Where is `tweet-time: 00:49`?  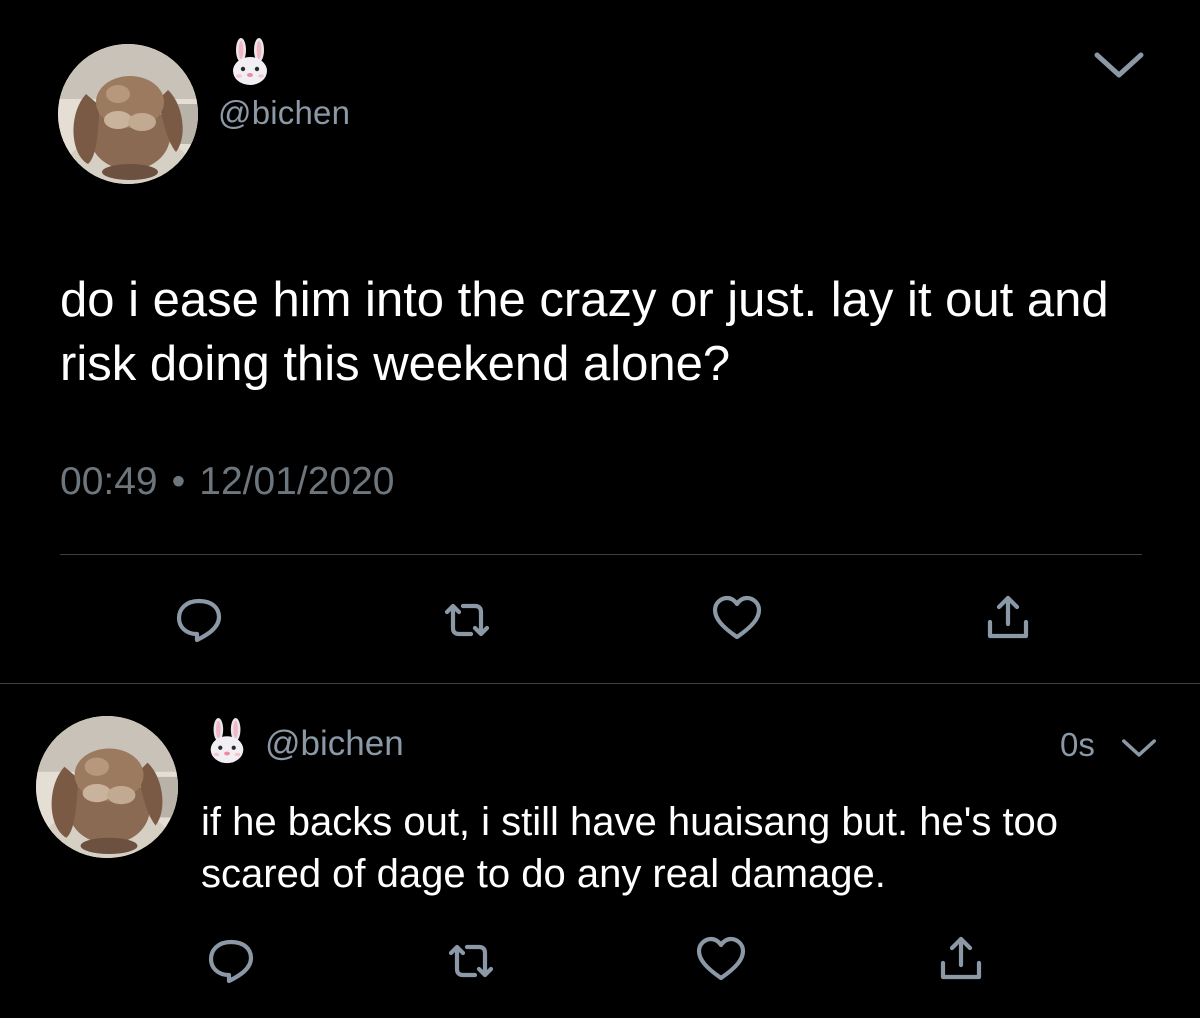 tweet-time: 00:49 is located at coordinates (109, 481).